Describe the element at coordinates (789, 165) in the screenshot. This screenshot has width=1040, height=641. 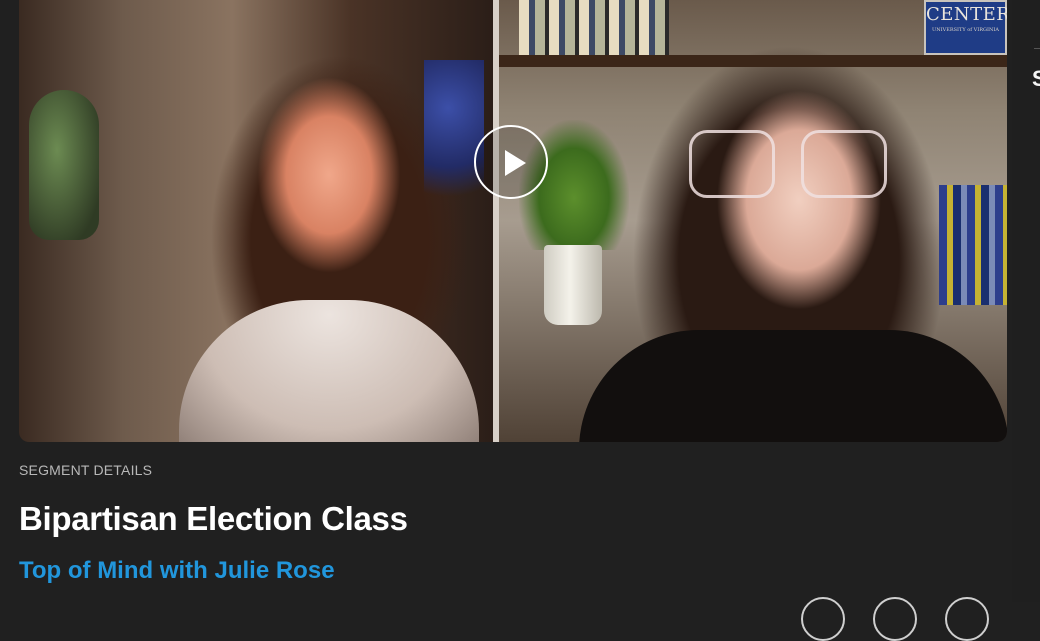
I see `glasses` at that location.